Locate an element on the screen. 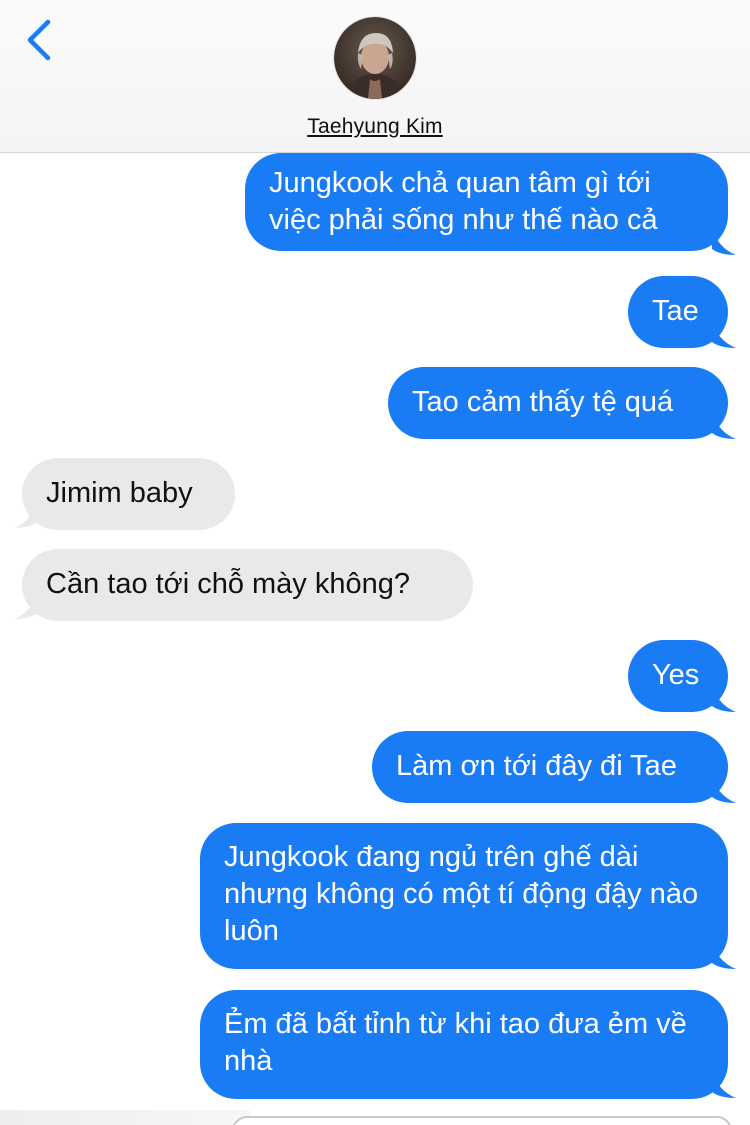 The image size is (750, 1125). message-bubble-sent: Ẻm đã bất tỉnh từ khi tao đưa ẻm về nhà is located at coordinates (464, 1044).